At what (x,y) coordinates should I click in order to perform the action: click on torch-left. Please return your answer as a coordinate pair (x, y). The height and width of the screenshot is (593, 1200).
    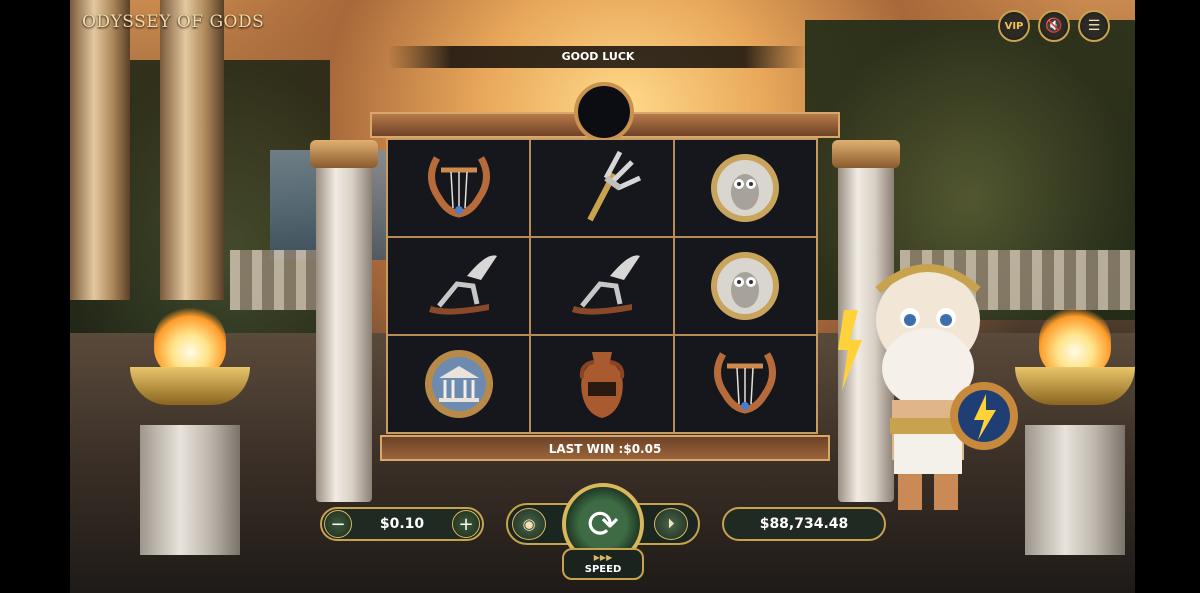
    Looking at the image, I should click on (190, 430).